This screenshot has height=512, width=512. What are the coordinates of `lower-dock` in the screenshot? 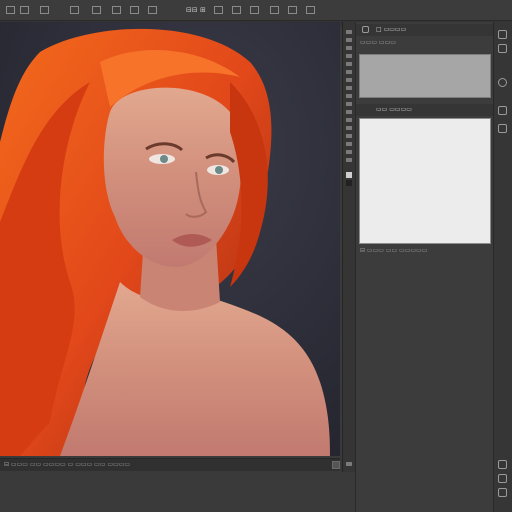 It's located at (170, 486).